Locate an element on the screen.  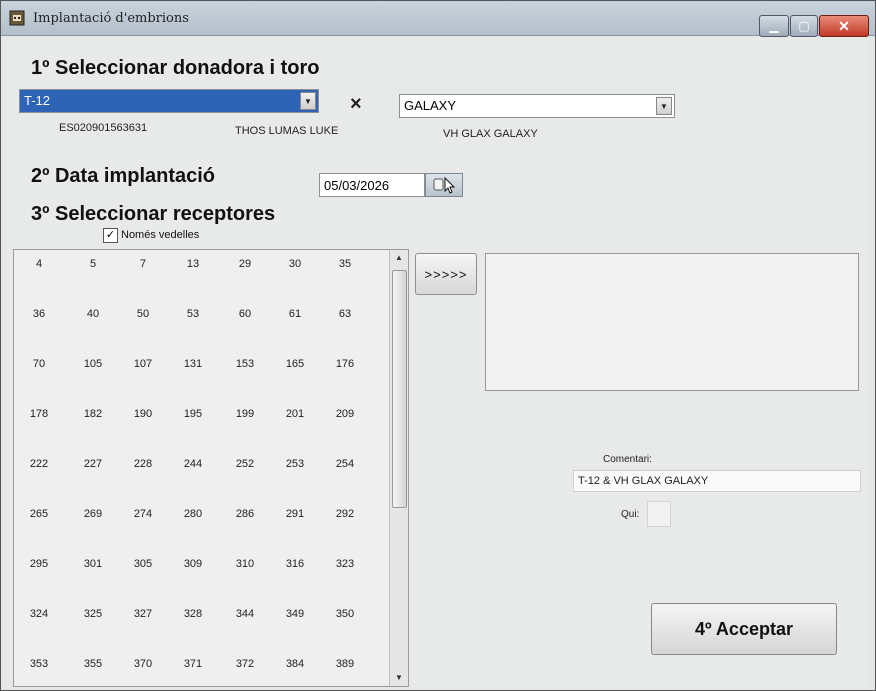
receptor-item: 209 is located at coordinates (345, 414).